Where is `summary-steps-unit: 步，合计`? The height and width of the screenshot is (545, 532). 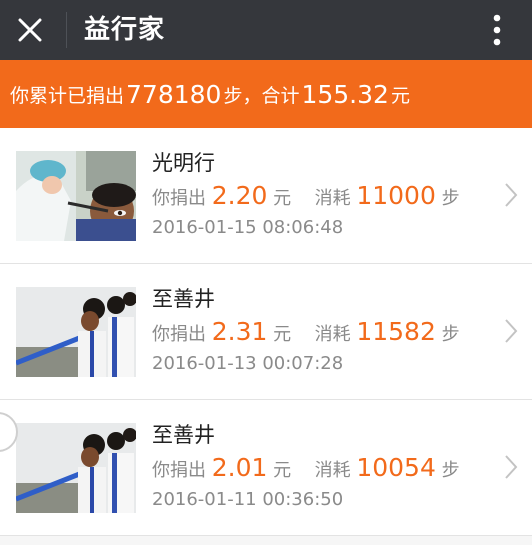
summary-steps-unit: 步，合计 is located at coordinates (261, 95).